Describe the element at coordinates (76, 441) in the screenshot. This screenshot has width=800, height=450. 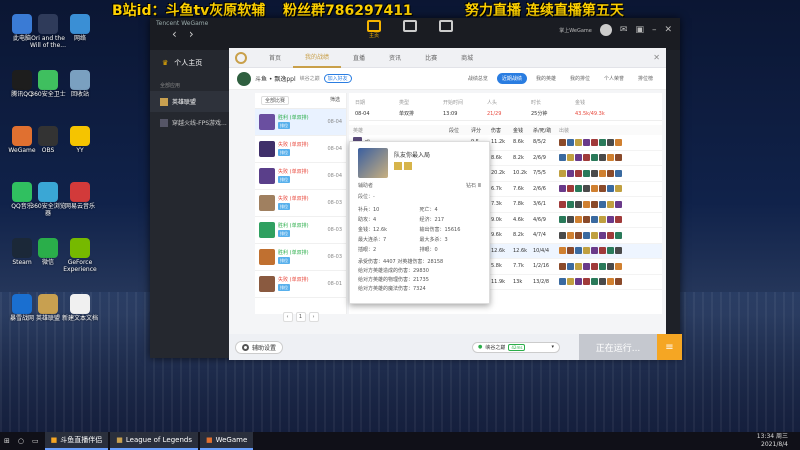
I see `taskbar-item-douyu: ■ 斗鱼直播伴侣` at that location.